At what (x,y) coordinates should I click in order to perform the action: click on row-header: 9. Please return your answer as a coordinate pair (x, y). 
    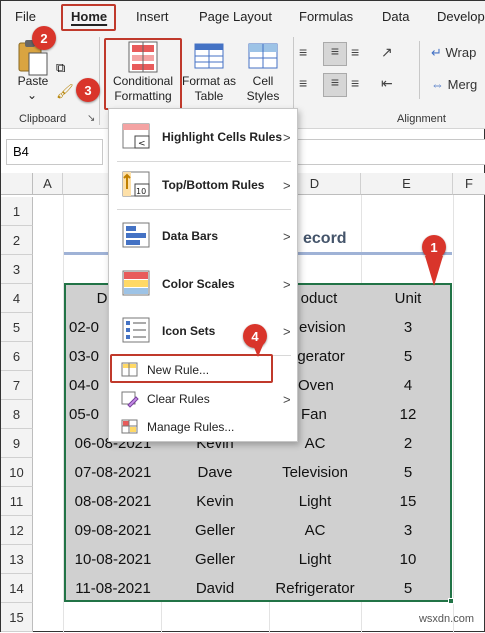
    Looking at the image, I should click on (17, 443).